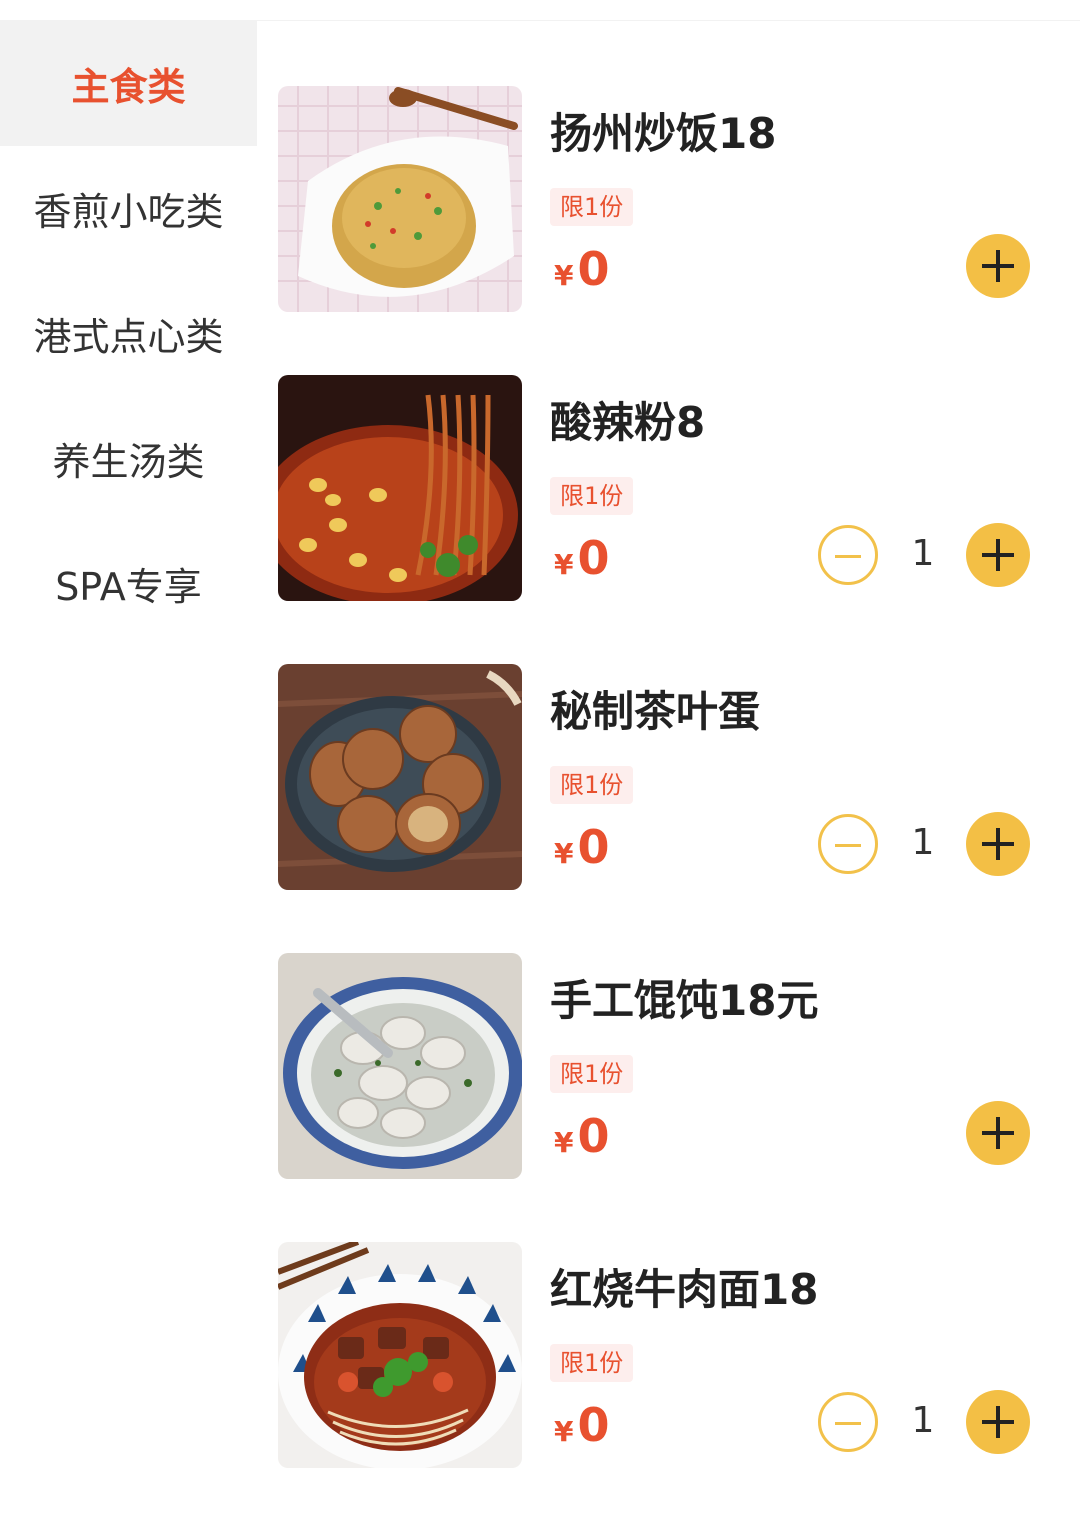  What do you see at coordinates (400, 777) in the screenshot?
I see `tea-eggs-photo` at bounding box center [400, 777].